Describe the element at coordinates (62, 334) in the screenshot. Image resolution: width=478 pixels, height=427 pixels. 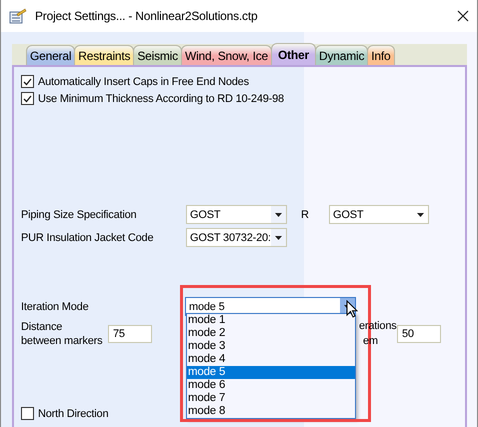
I see `field-label: Distance between markers` at that location.